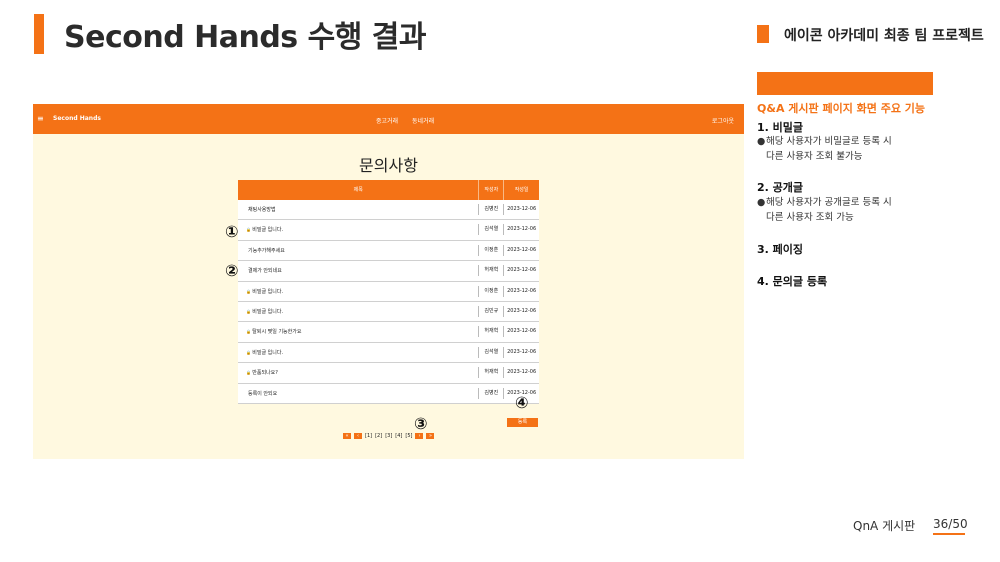 The width and height of the screenshot is (1000, 562). What do you see at coordinates (265, 271) in the screenshot?
I see `row-title-text: 결제가 안되네요` at bounding box center [265, 271].